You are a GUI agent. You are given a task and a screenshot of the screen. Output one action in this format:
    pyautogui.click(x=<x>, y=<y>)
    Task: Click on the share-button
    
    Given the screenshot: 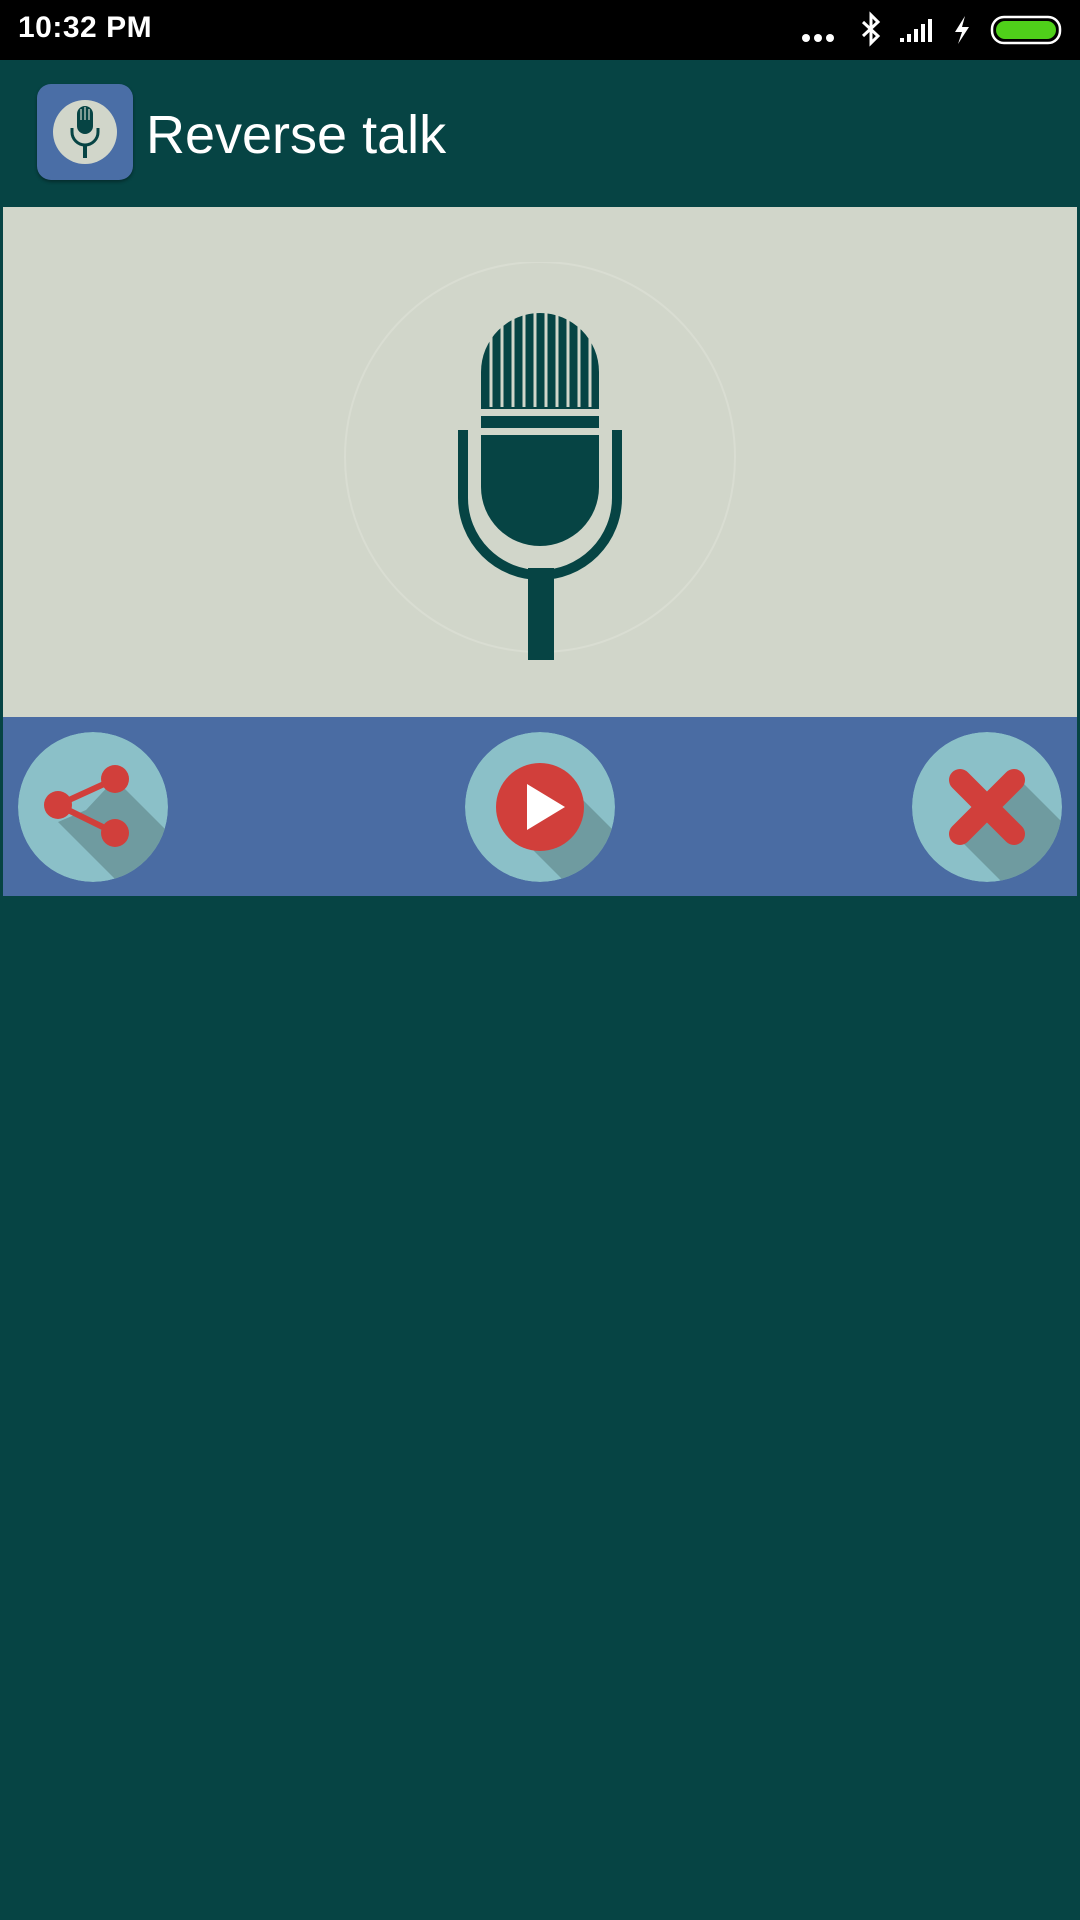 What is the action you would take?
    pyautogui.click(x=93, y=807)
    